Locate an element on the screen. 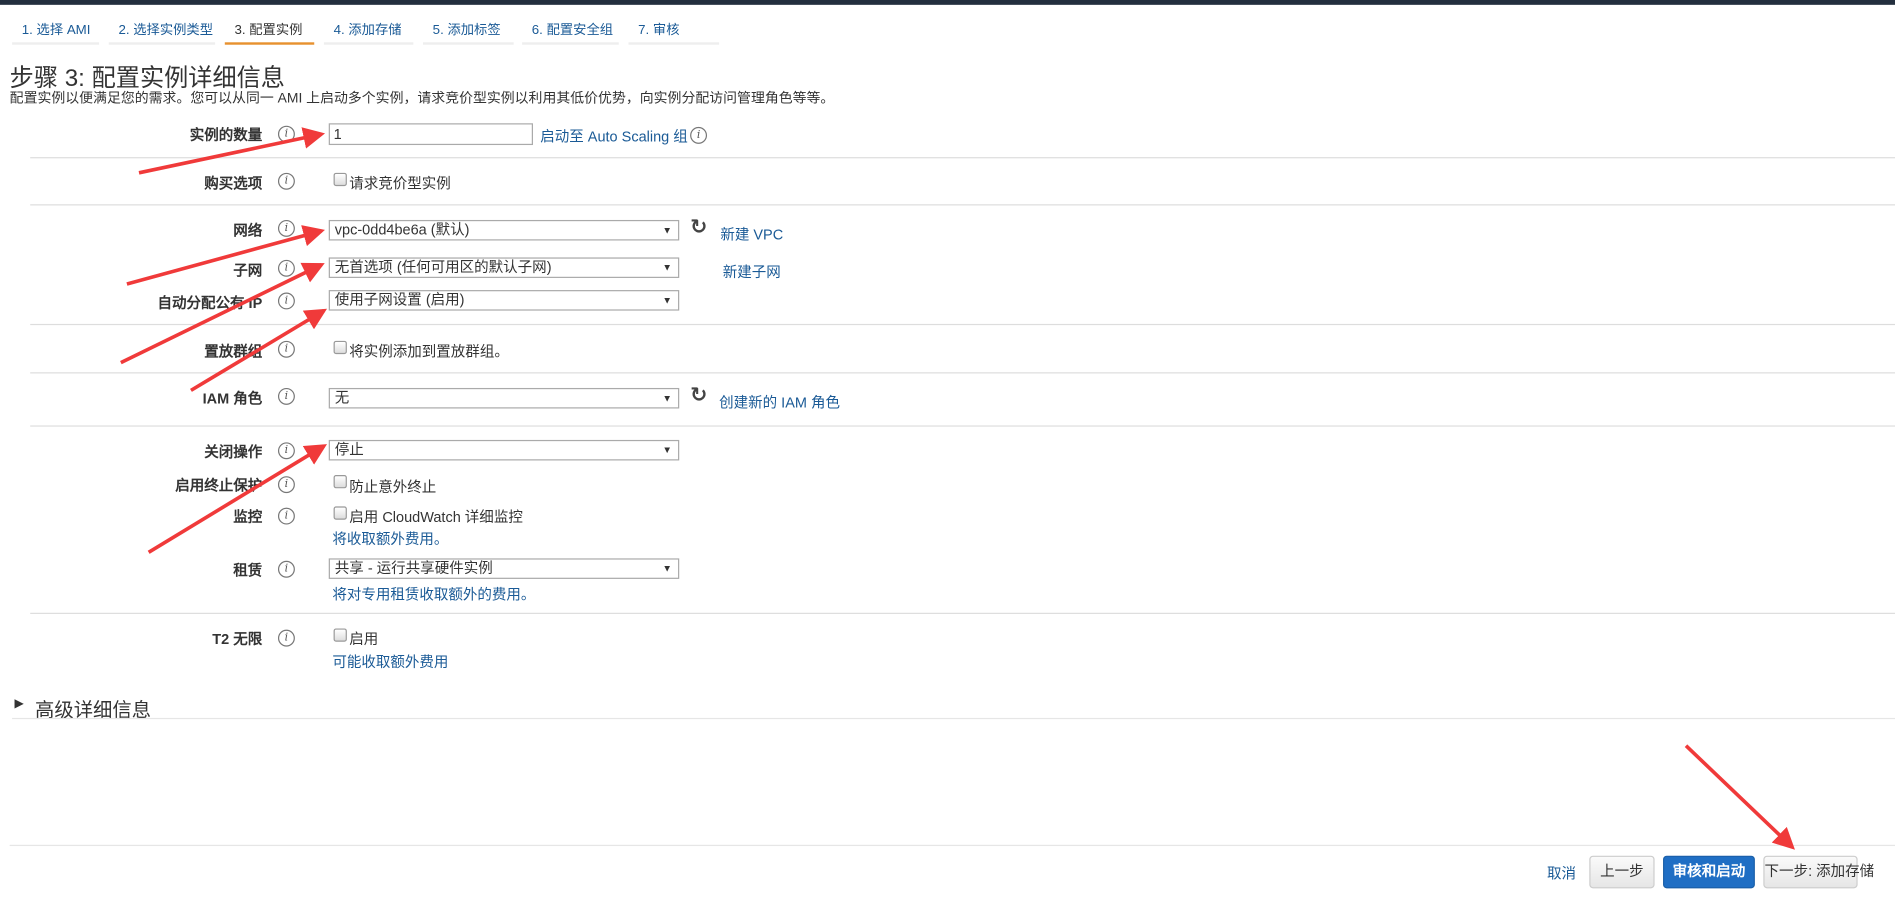 Image resolution: width=1895 pixels, height=897 pixels. tenancy-value: 共享 - 运行共享硬件实例 is located at coordinates (413, 568).